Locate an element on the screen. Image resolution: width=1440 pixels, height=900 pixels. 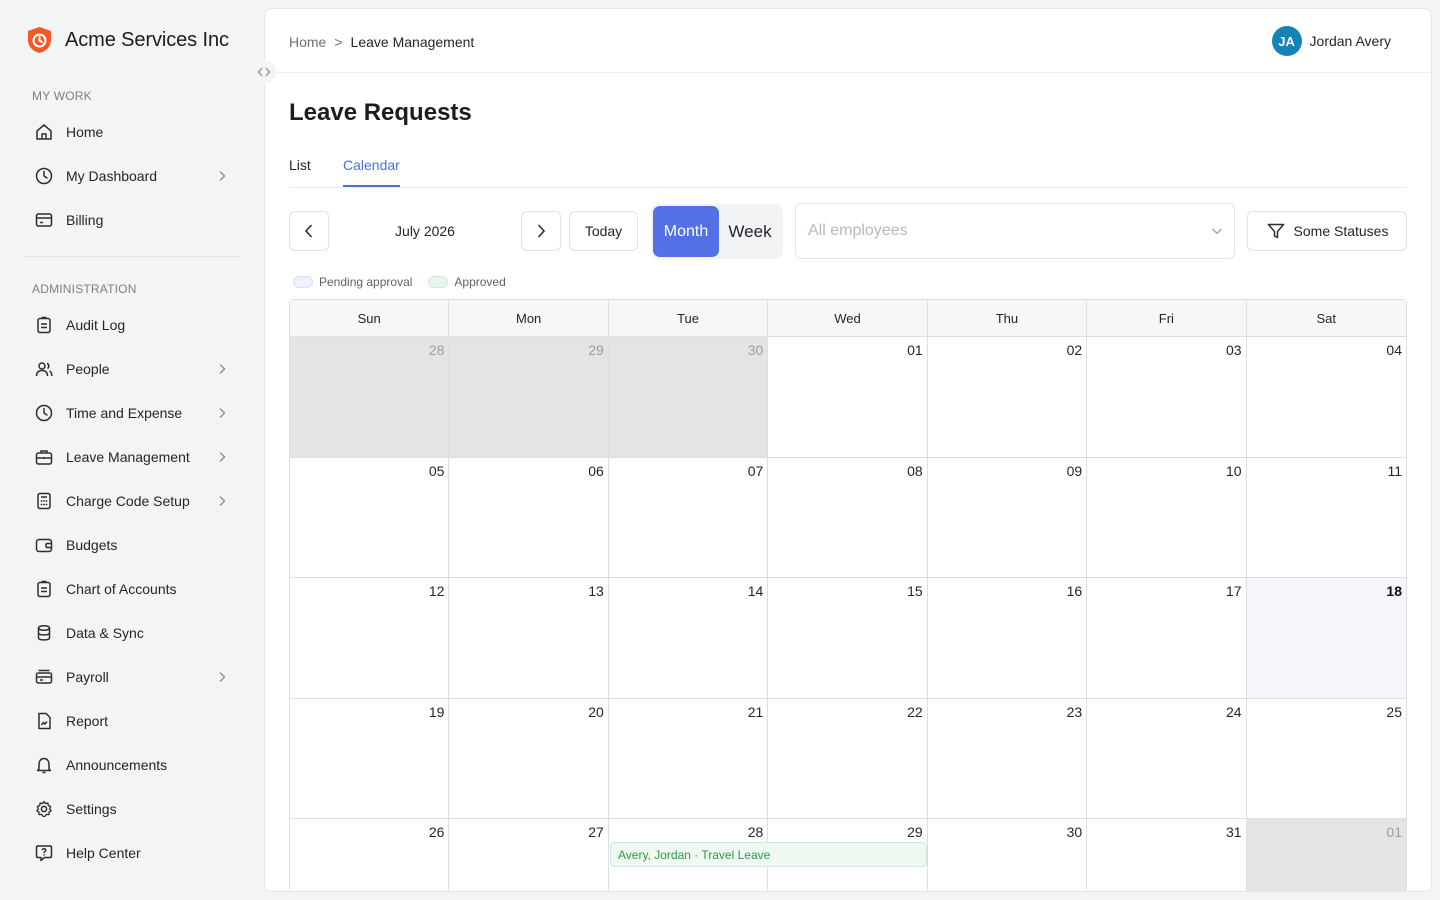
sidebar-item-settings: Settings is located at coordinates (132, 809).